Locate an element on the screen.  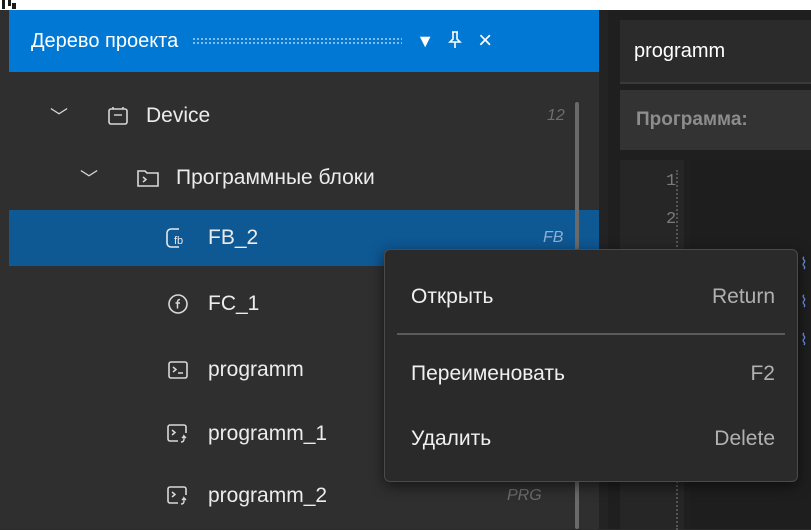
chevron-down-icon: ▼ is located at coordinates (425, 41).